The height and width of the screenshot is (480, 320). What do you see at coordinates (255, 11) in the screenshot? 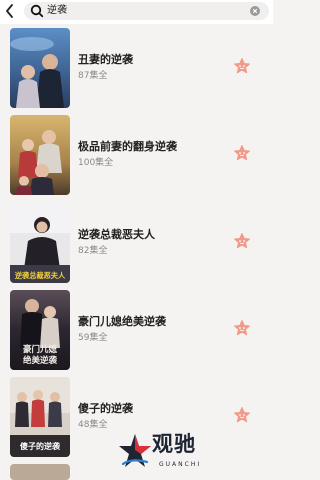
I see `clear-search-icon` at bounding box center [255, 11].